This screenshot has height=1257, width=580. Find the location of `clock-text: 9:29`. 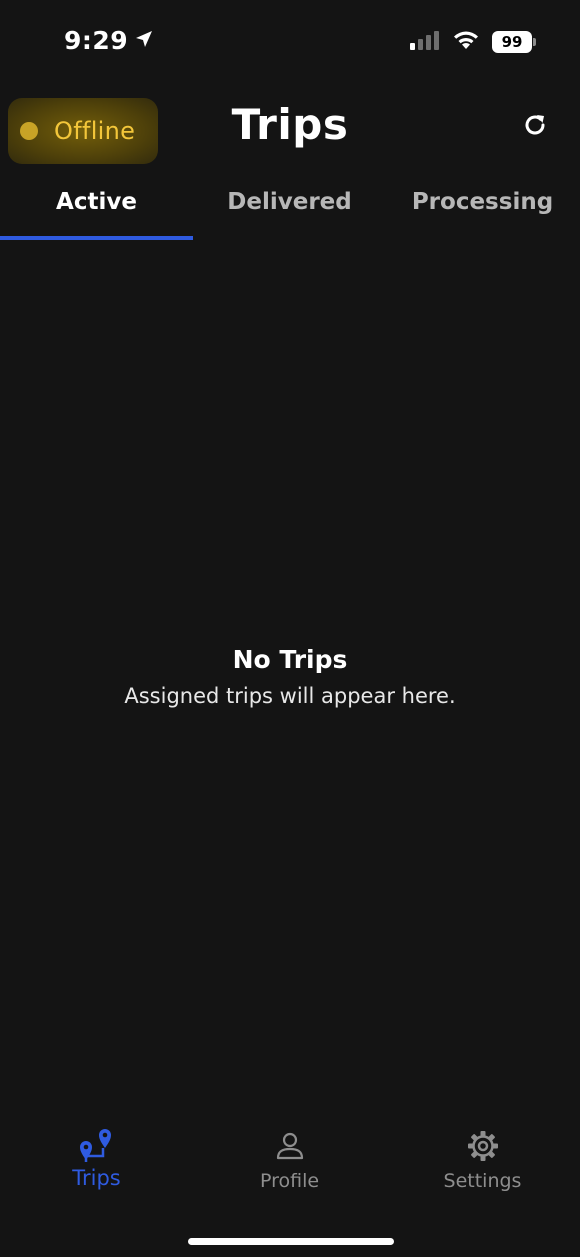

clock-text: 9:29 is located at coordinates (96, 40).